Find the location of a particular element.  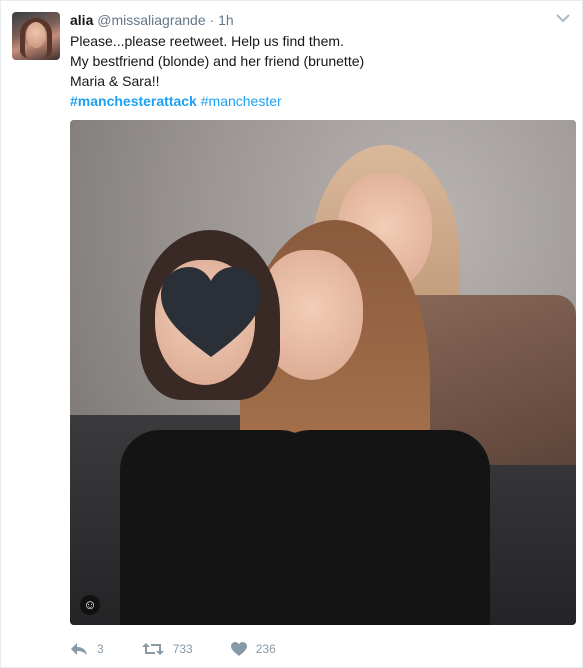

hashtag-line: #manchesterattack #manchester is located at coordinates (320, 101).